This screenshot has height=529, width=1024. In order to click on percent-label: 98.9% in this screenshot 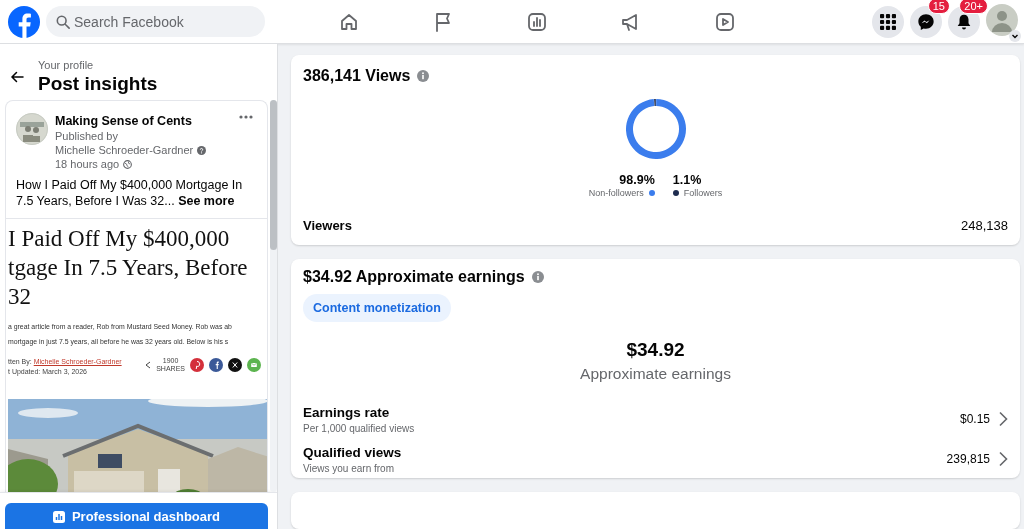, I will do `click(637, 180)`.